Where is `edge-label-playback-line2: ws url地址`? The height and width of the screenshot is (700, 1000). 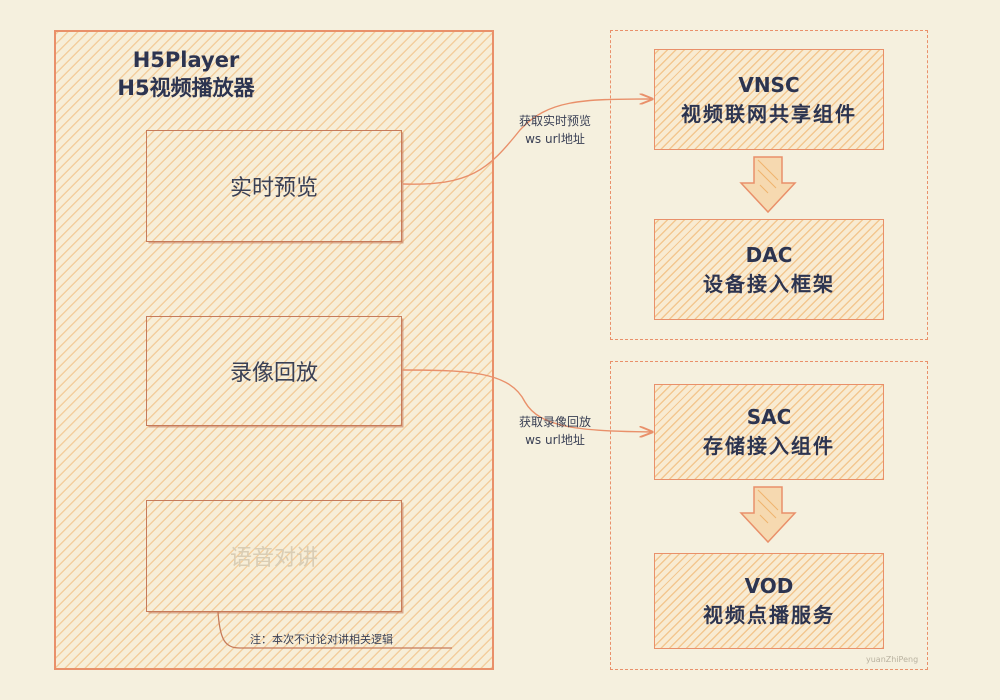 edge-label-playback-line2: ws url地址 is located at coordinates (555, 440).